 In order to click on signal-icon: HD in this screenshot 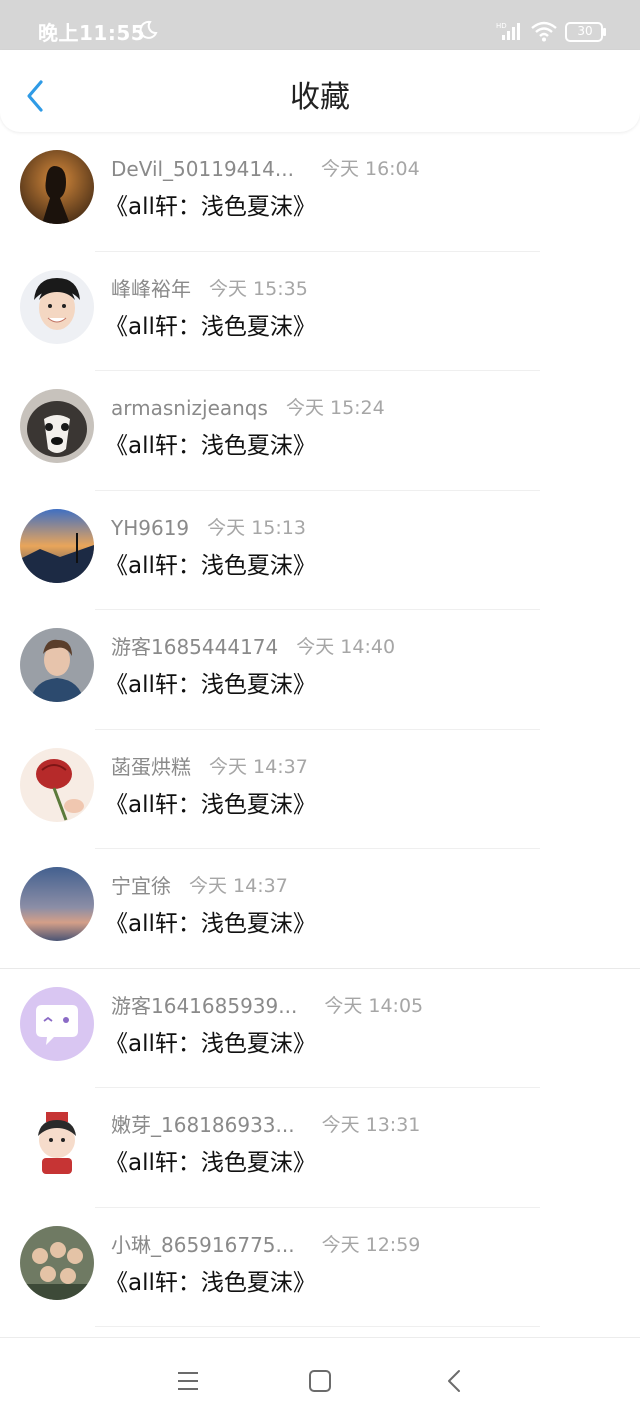, I will do `click(508, 31)`.